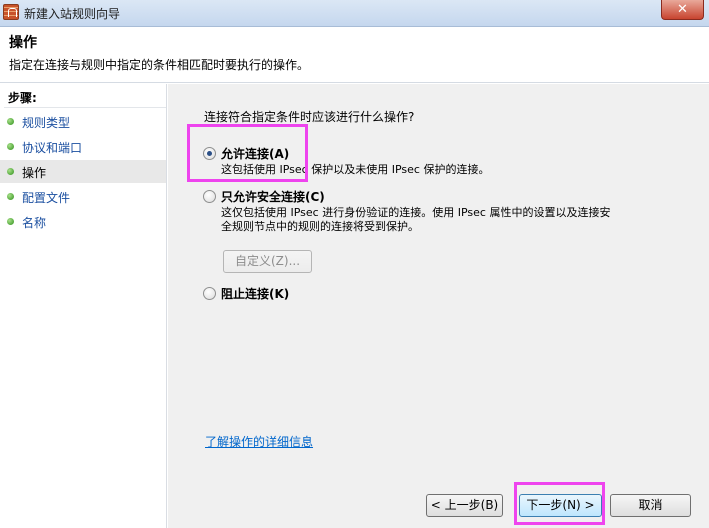  I want to click on step-label: 协议和端口, so click(52, 148).